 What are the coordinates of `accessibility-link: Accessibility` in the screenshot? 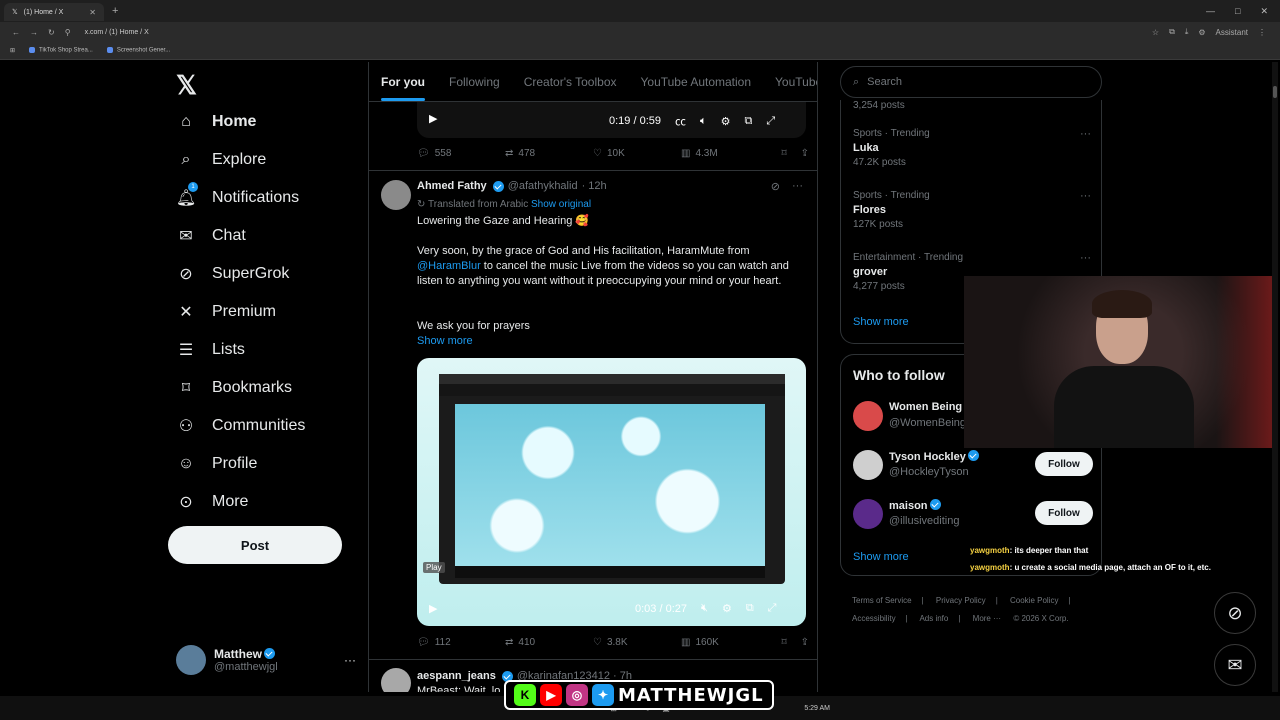 It's located at (874, 618).